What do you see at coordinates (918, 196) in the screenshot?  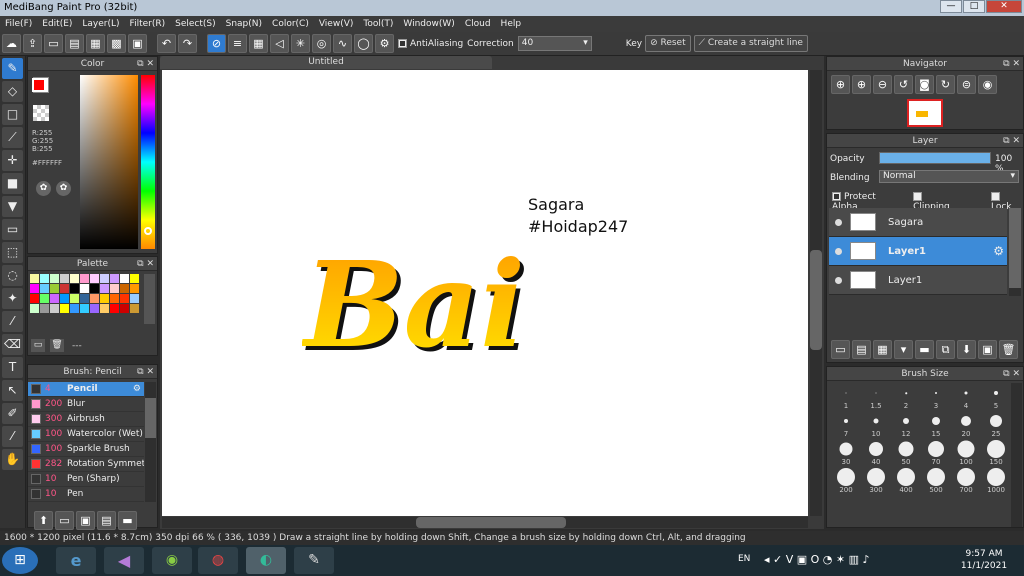 I see `clipping-checkbox` at bounding box center [918, 196].